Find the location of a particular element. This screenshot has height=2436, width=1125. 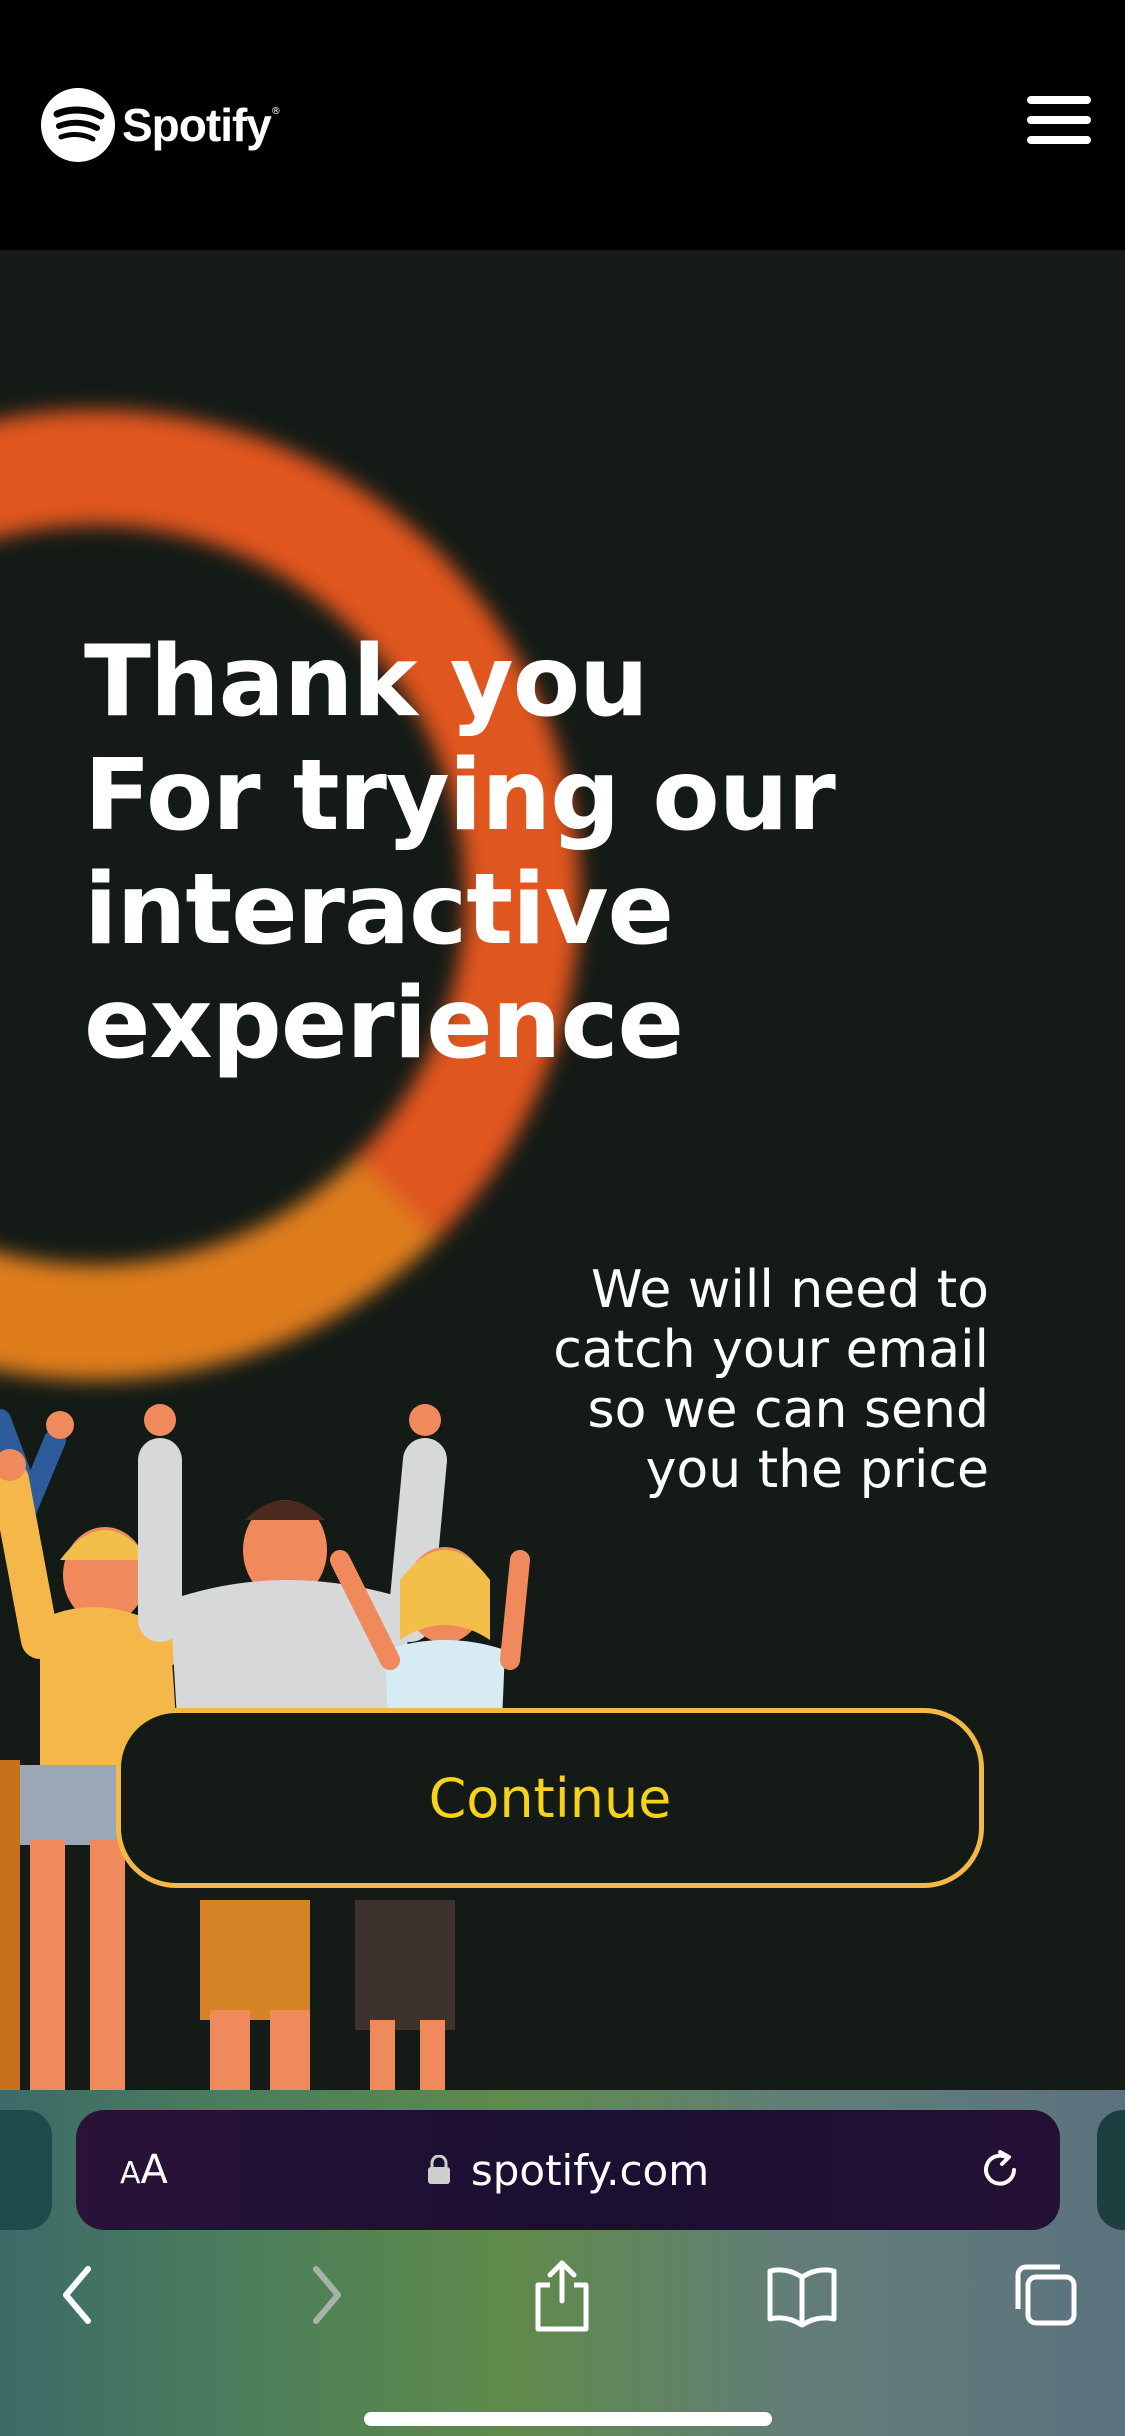

browser-nav-row is located at coordinates (562, 2305).